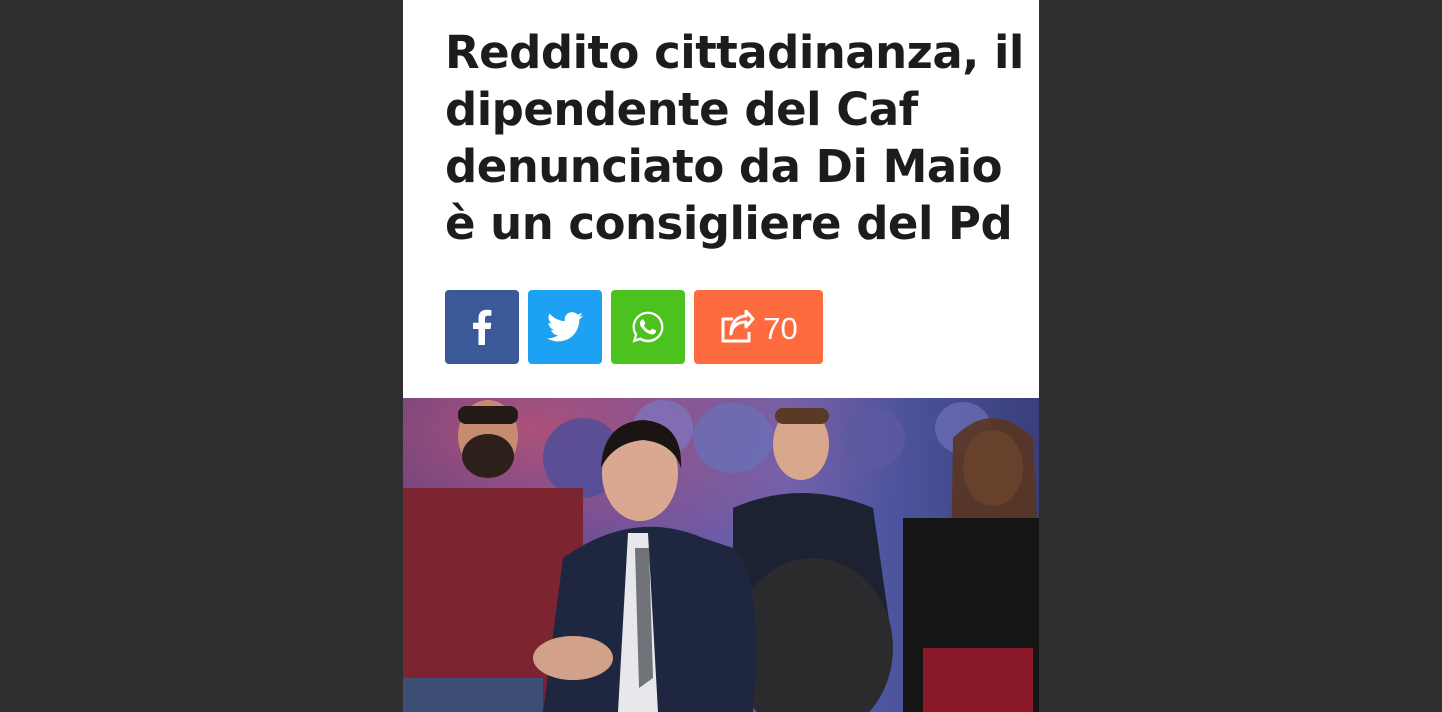 This screenshot has width=1442, height=712. I want to click on twitter-share-button, so click(565, 327).